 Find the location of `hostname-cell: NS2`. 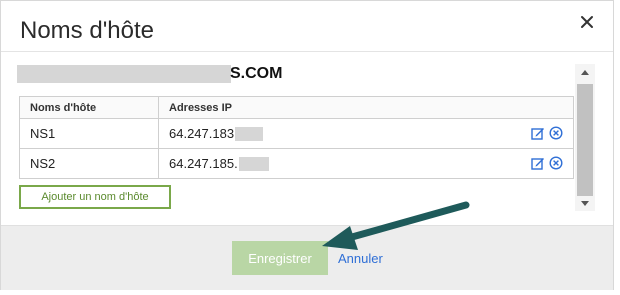

hostname-cell: NS2 is located at coordinates (89, 163).